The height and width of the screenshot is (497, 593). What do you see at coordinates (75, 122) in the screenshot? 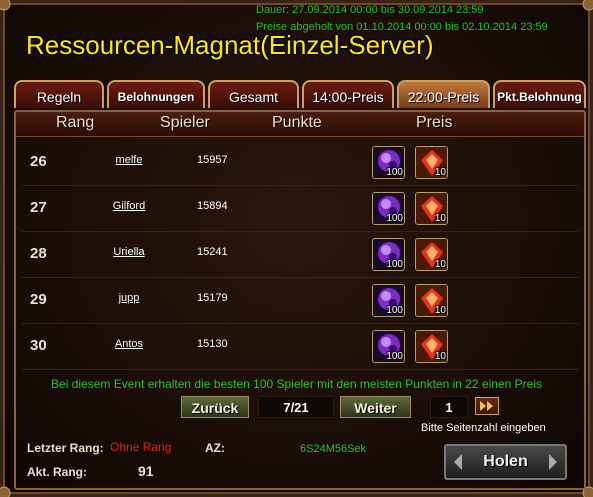
I see `column-rank: Rang` at bounding box center [75, 122].